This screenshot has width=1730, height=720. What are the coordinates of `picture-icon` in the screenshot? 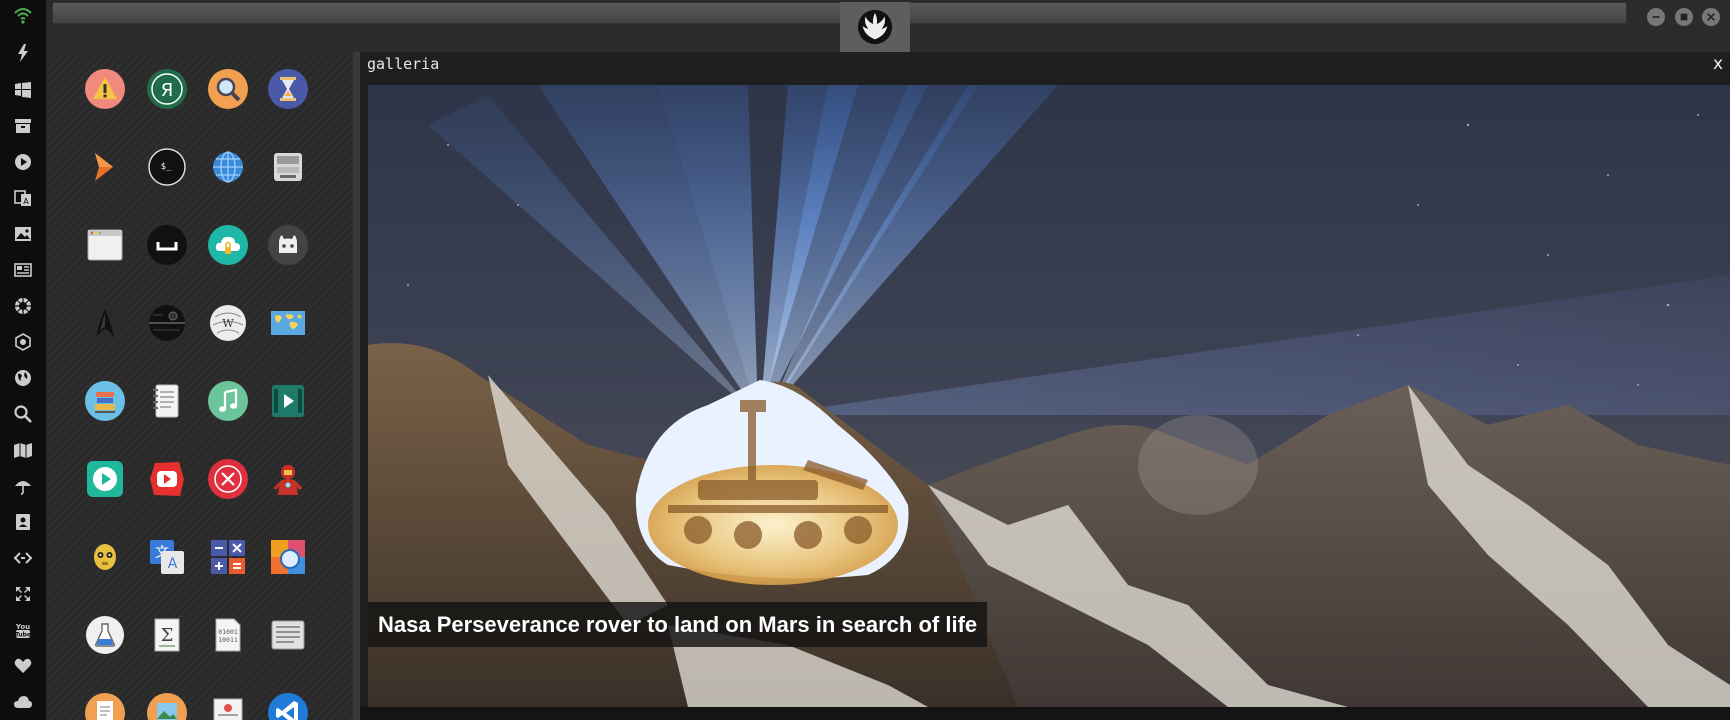 It's located at (167, 706).